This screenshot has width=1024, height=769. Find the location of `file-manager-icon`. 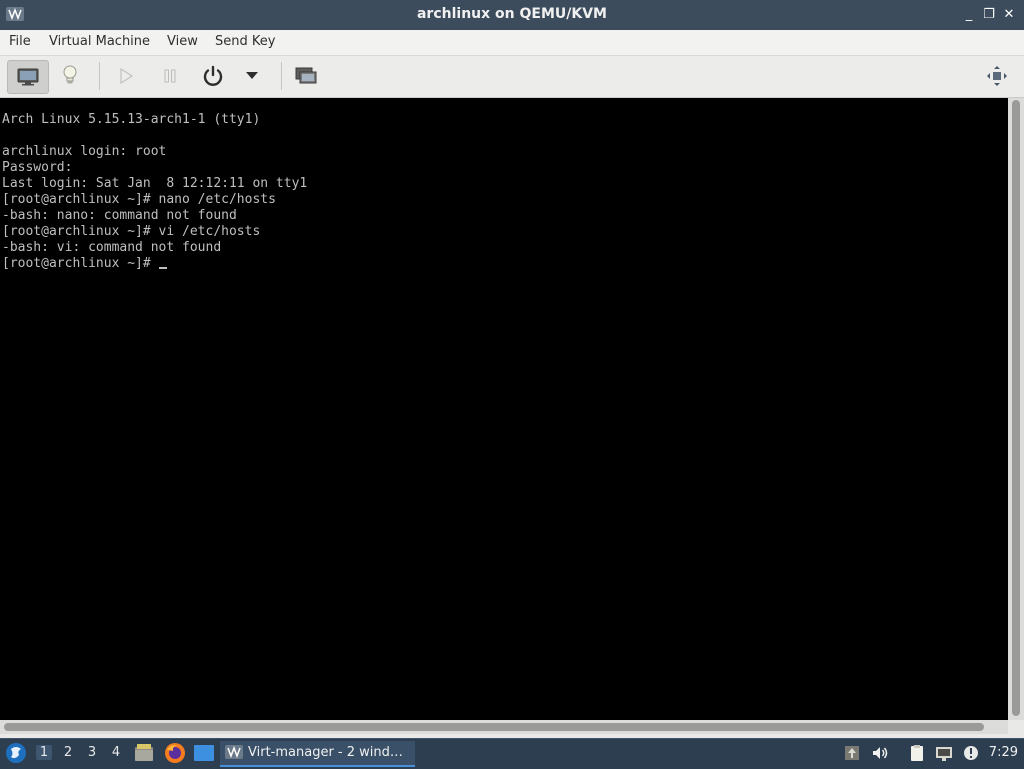

file-manager-icon is located at coordinates (144, 753).